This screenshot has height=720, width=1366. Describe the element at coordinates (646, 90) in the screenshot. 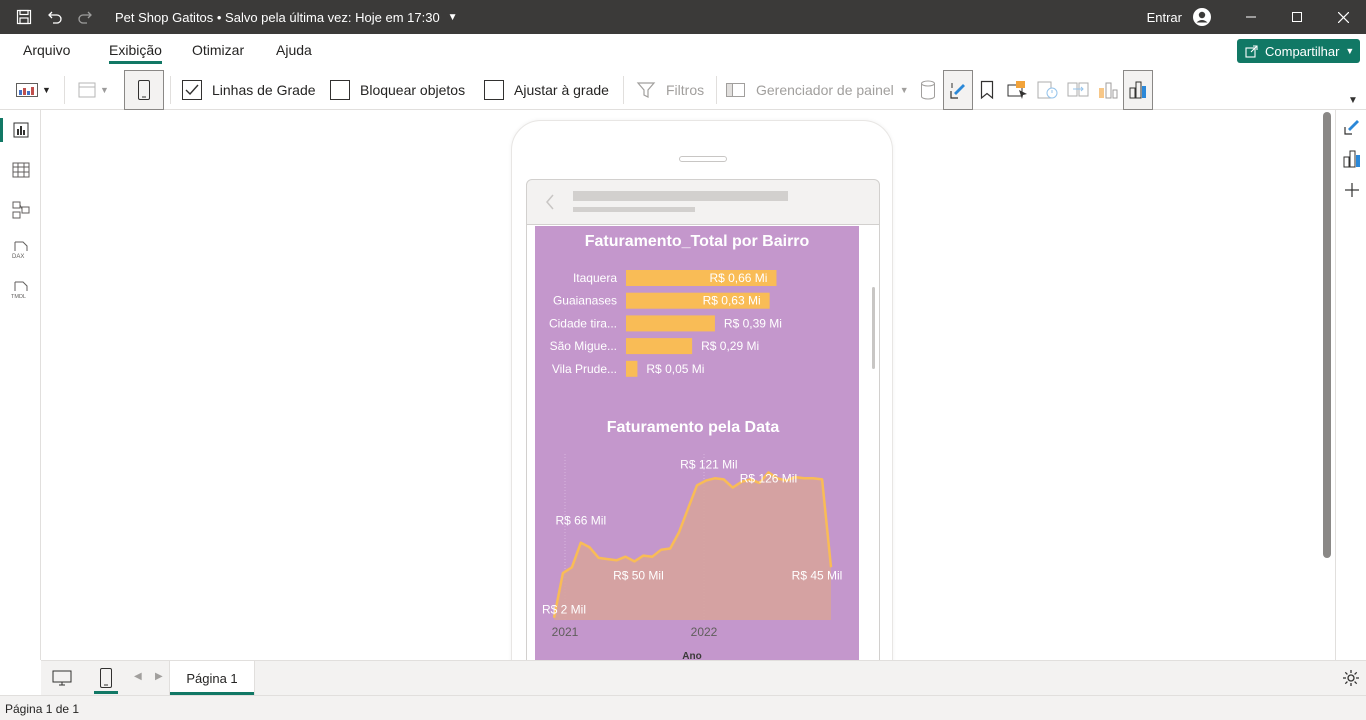

I see `filter-icon` at that location.